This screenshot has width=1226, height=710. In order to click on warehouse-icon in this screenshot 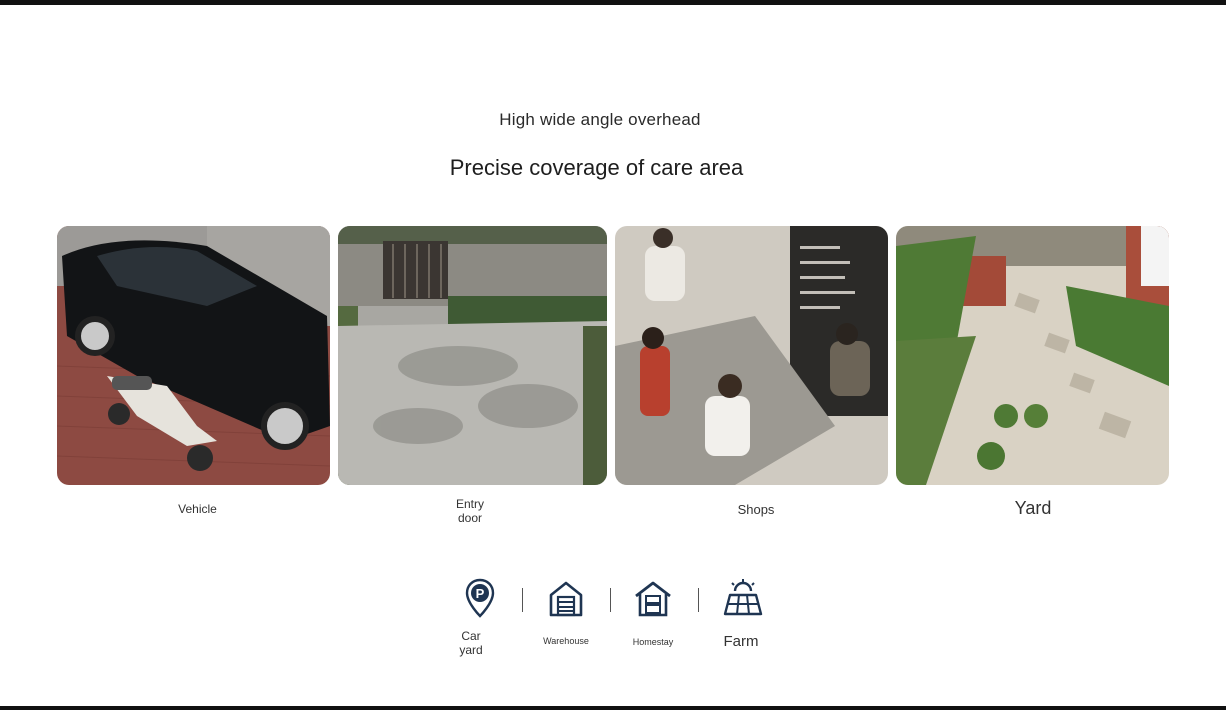, I will do `click(566, 599)`.